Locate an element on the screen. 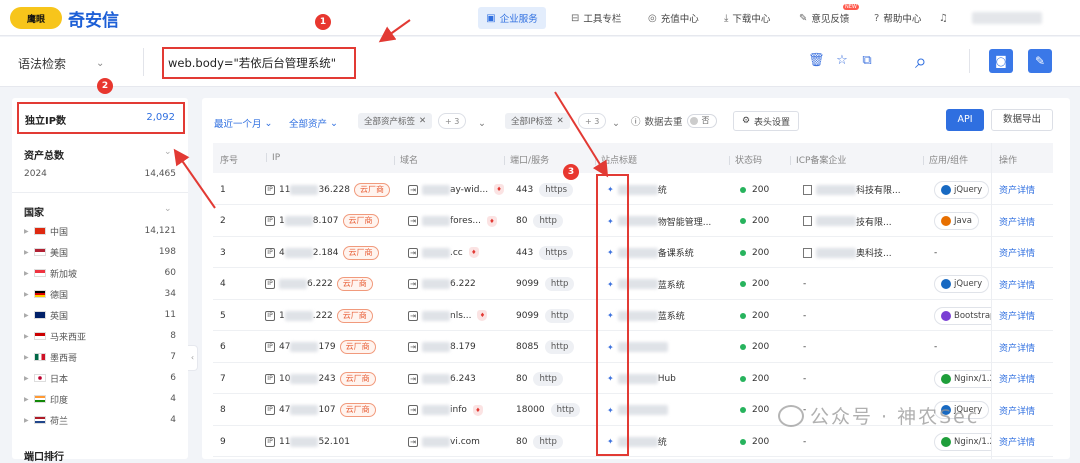 The image size is (1080, 463). watermark: 公众号 · 神农Sec is located at coordinates (878, 415).